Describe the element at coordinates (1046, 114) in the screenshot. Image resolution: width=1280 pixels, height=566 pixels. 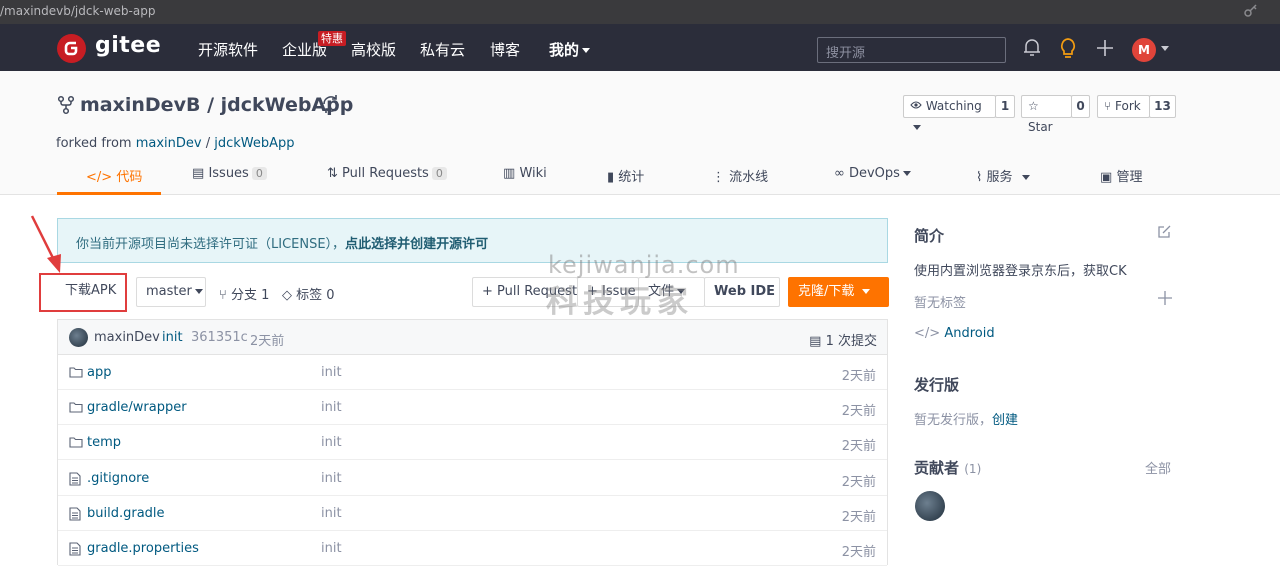
I see `star-button: ☆ Star` at that location.